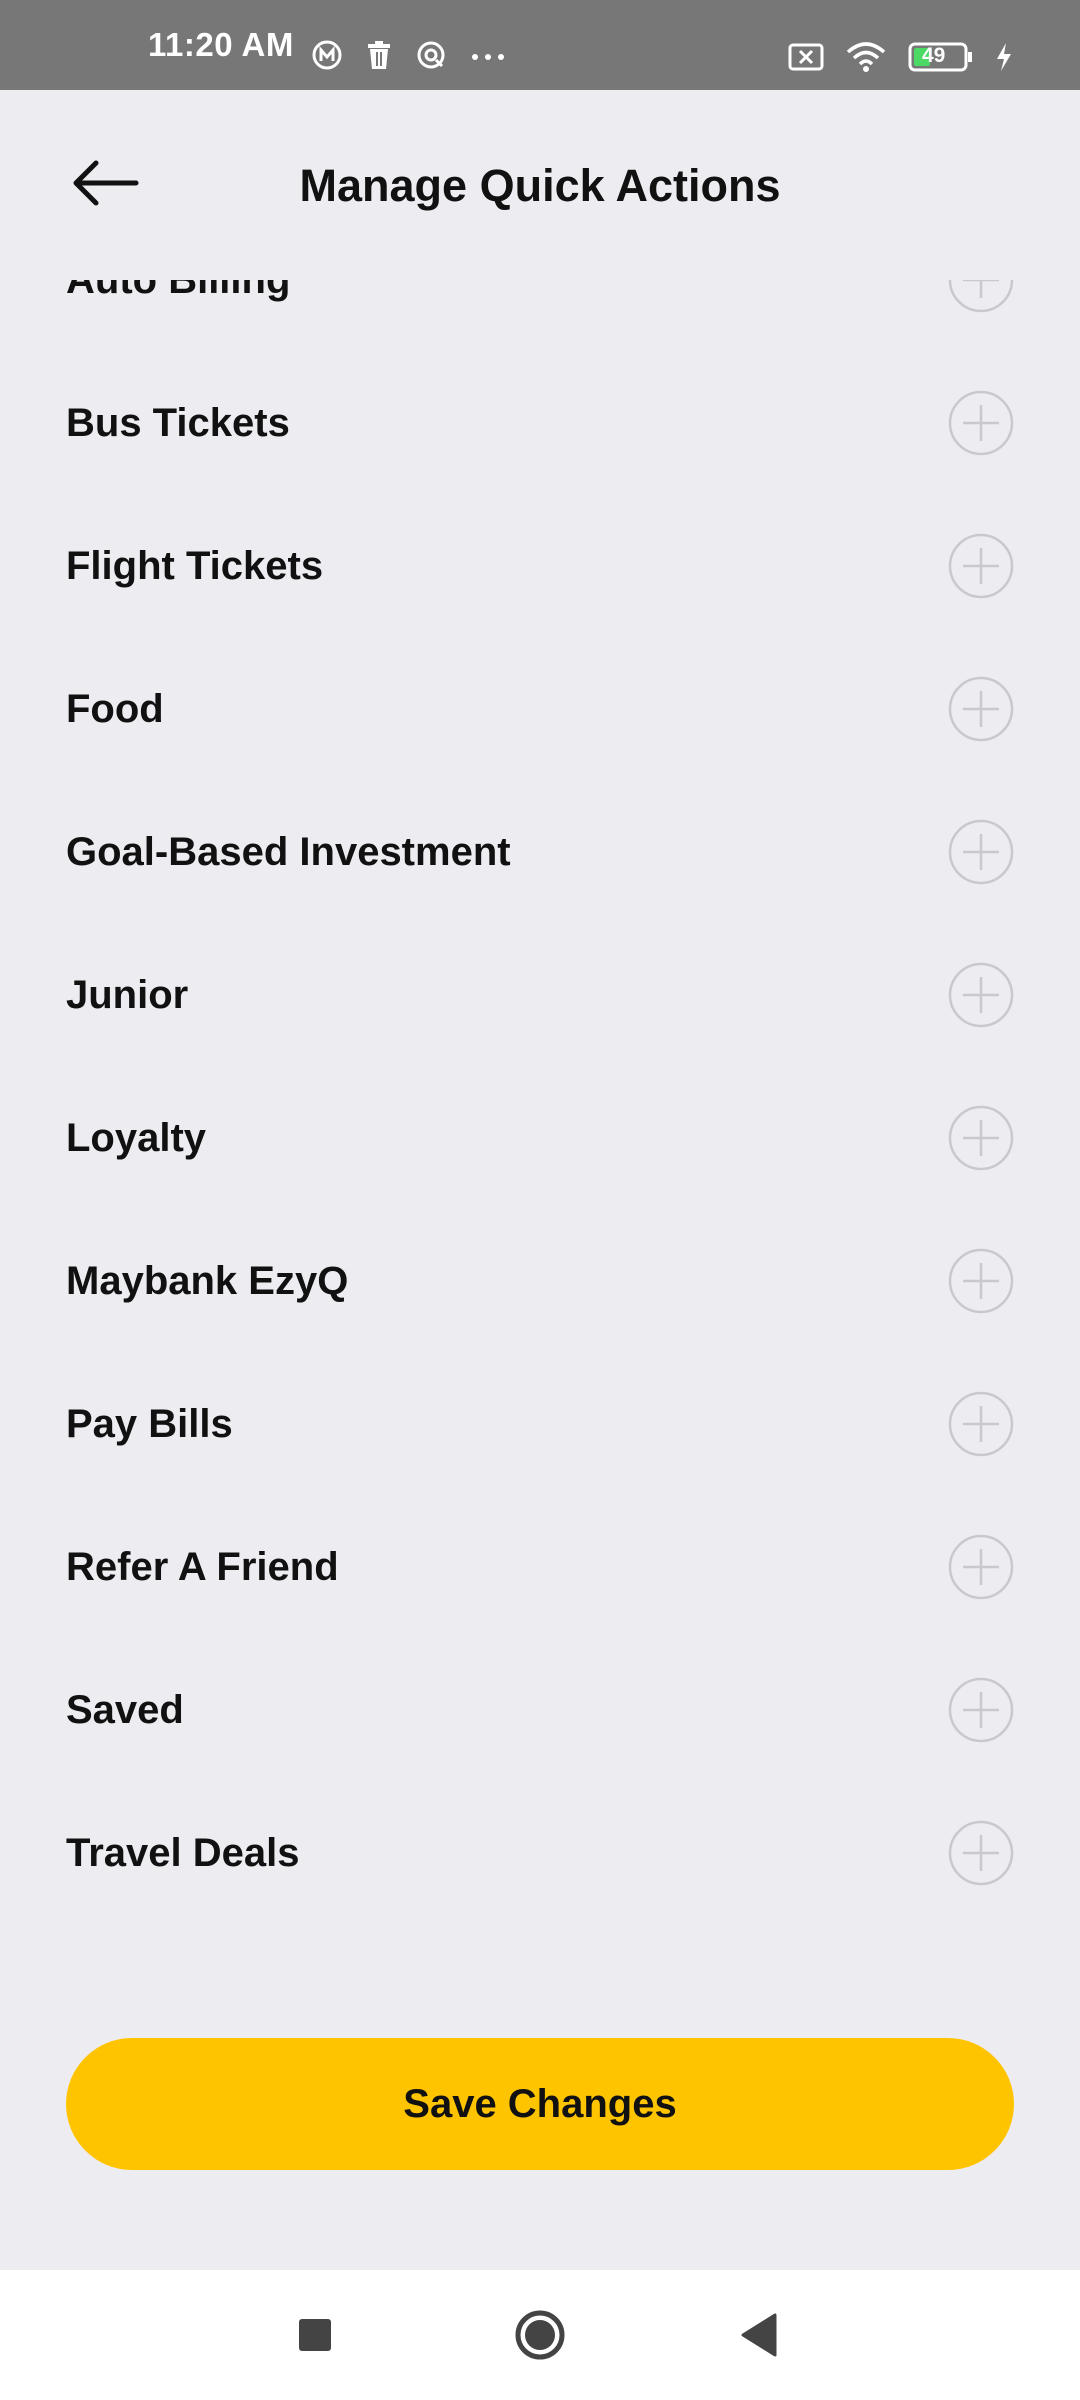  I want to click on quick-action-row: Loyalty, so click(540, 1138).